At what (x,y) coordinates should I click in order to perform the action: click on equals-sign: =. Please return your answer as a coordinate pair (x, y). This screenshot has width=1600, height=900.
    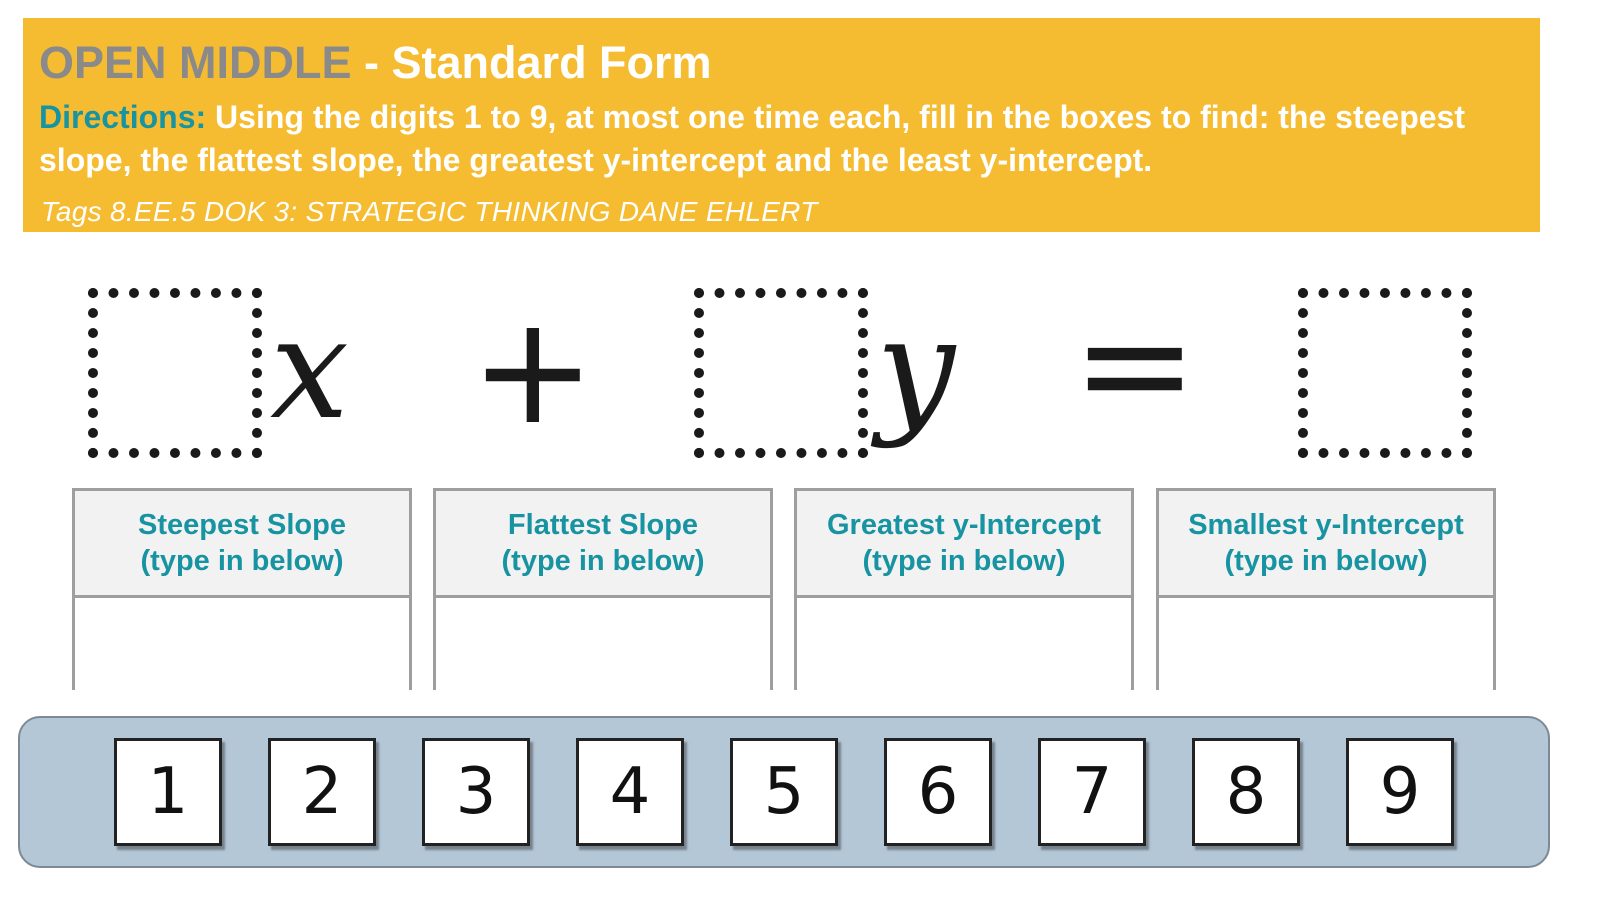
    Looking at the image, I should click on (1135, 365).